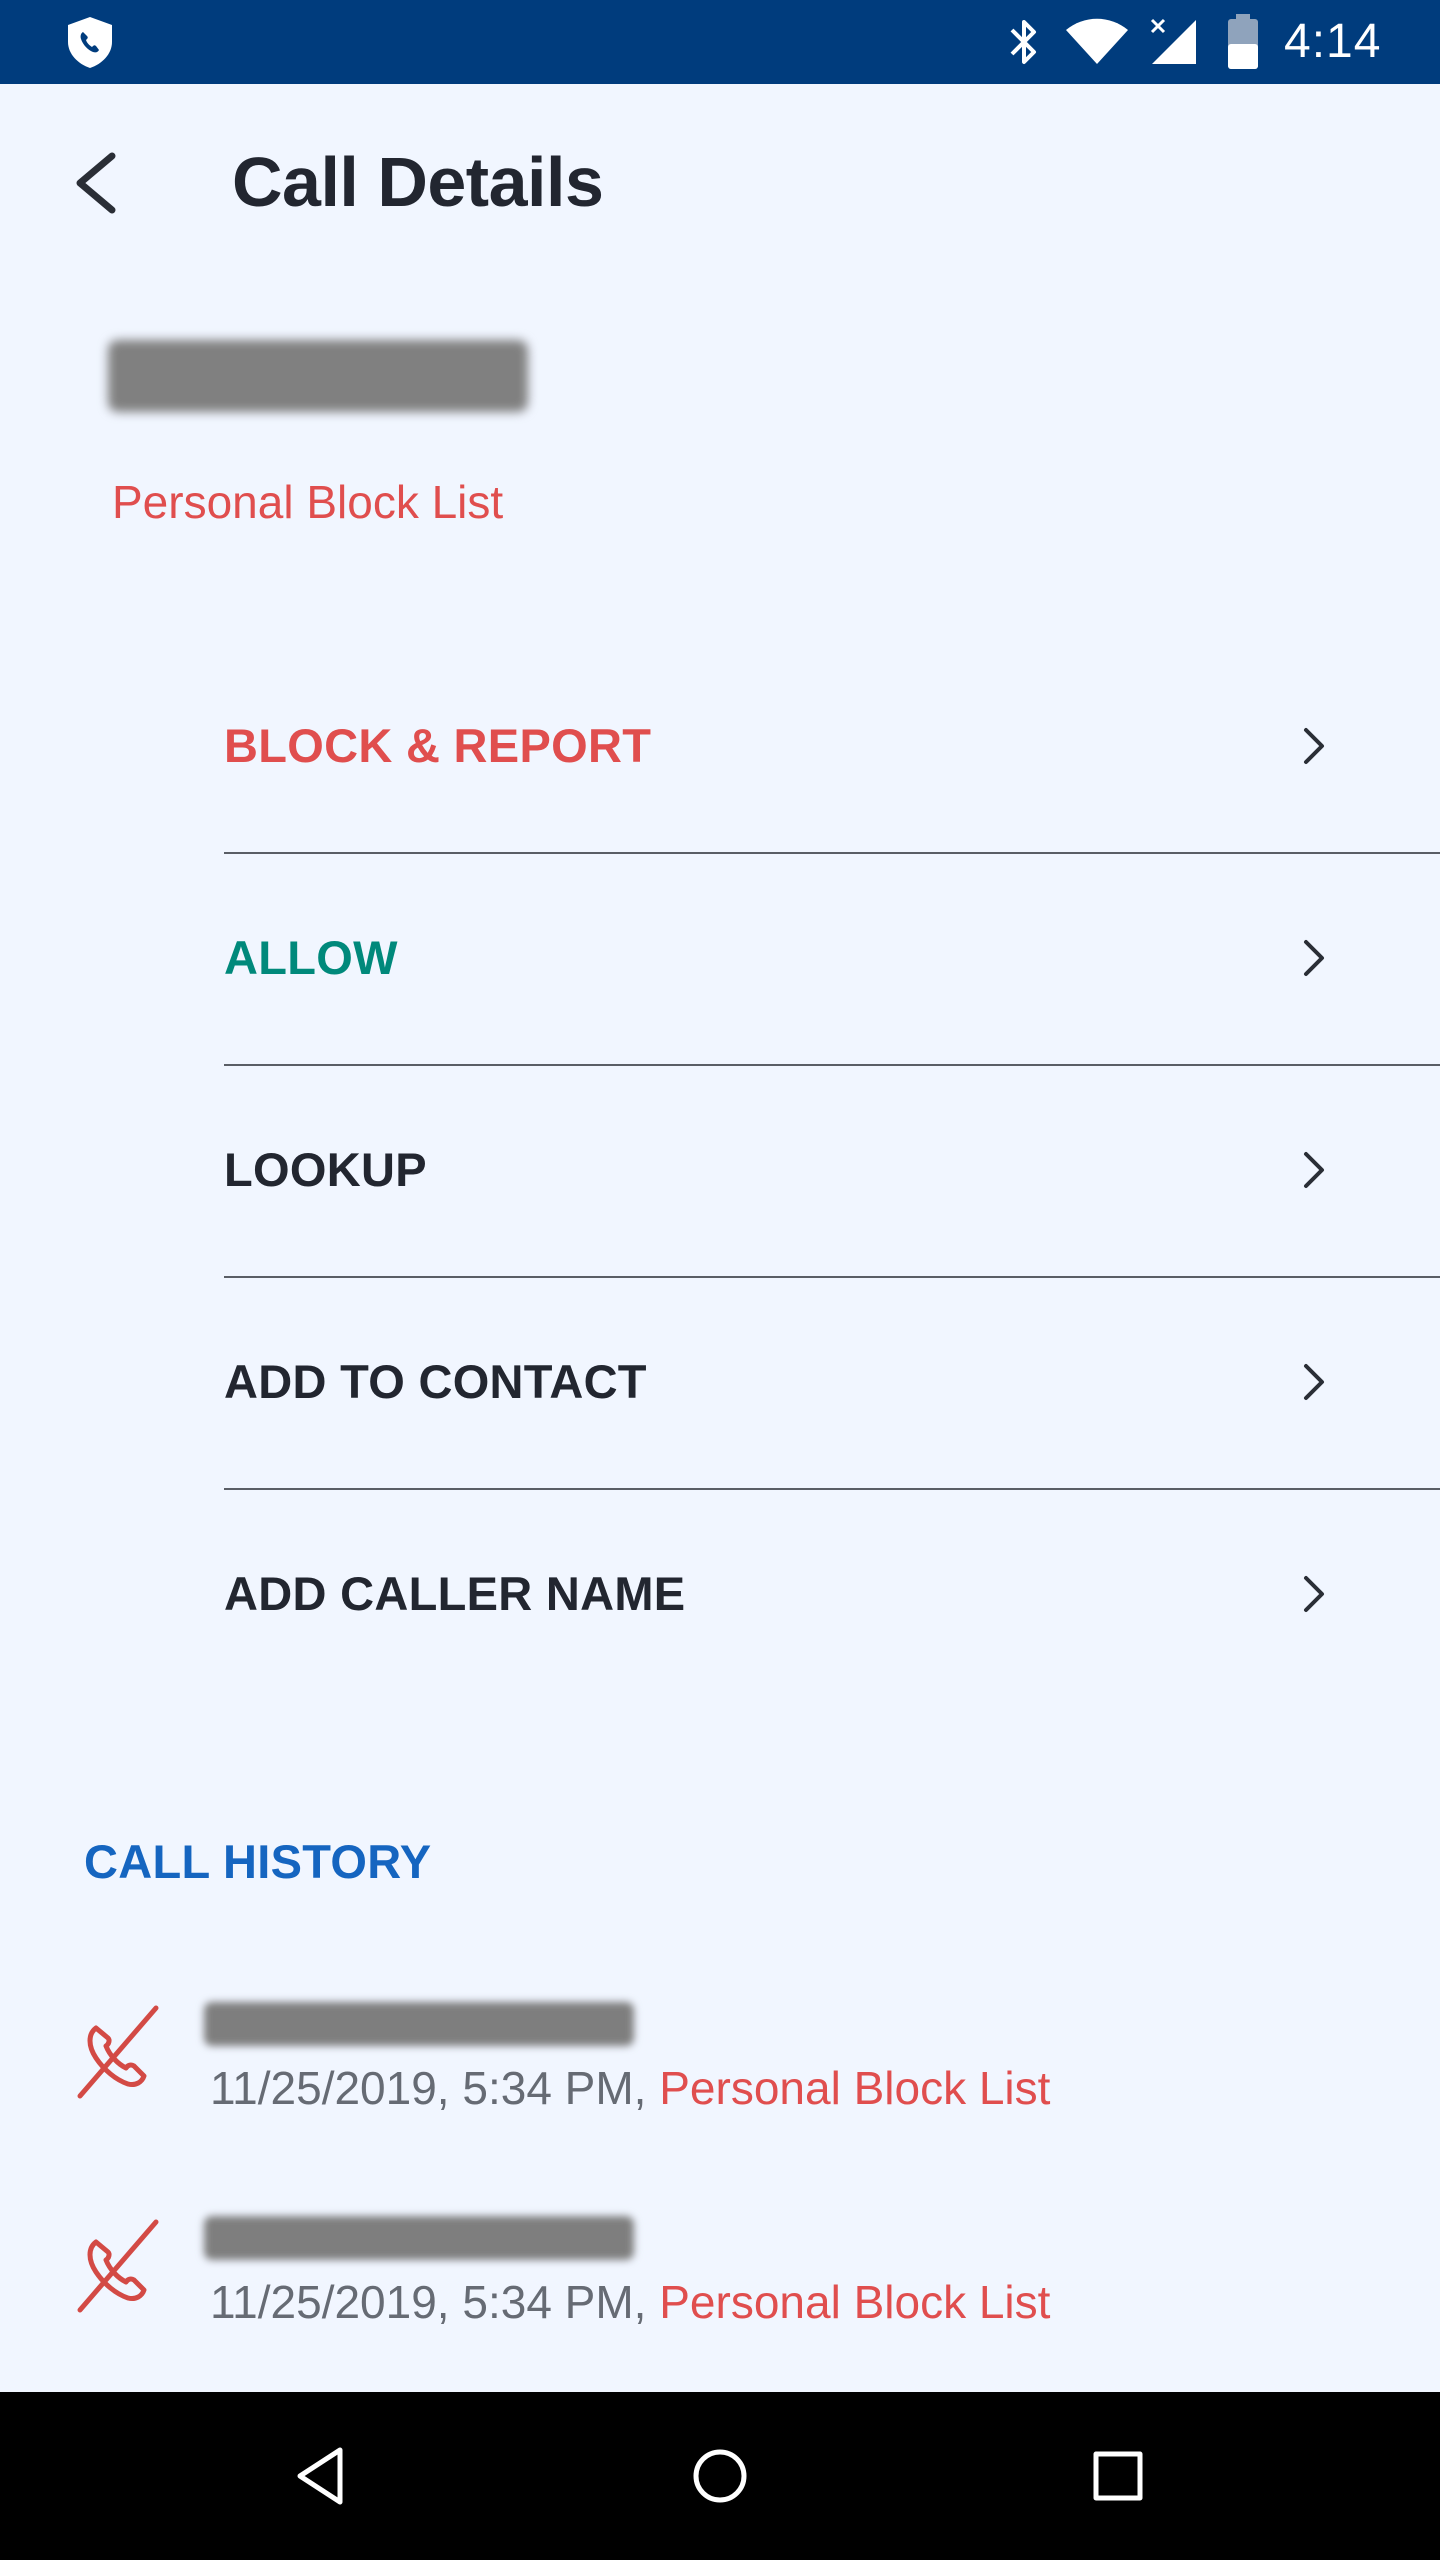  I want to click on caller-source-label: Personal Block List, so click(308, 502).